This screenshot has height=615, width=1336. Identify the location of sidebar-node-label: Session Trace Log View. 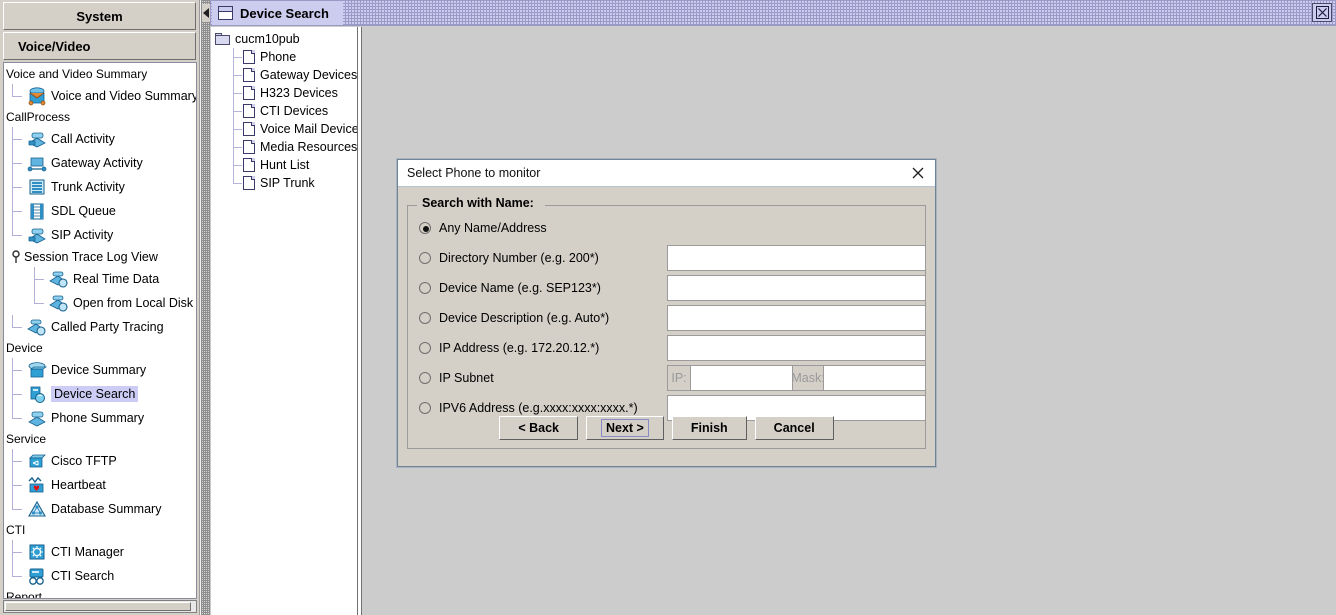
(91, 257).